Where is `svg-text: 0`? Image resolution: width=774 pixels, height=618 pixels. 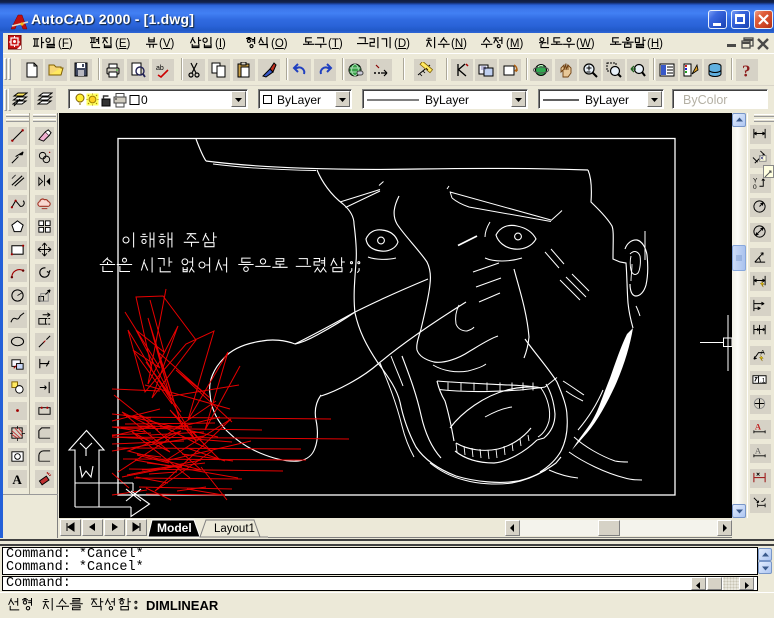 svg-text: 0 is located at coordinates (755, 187).